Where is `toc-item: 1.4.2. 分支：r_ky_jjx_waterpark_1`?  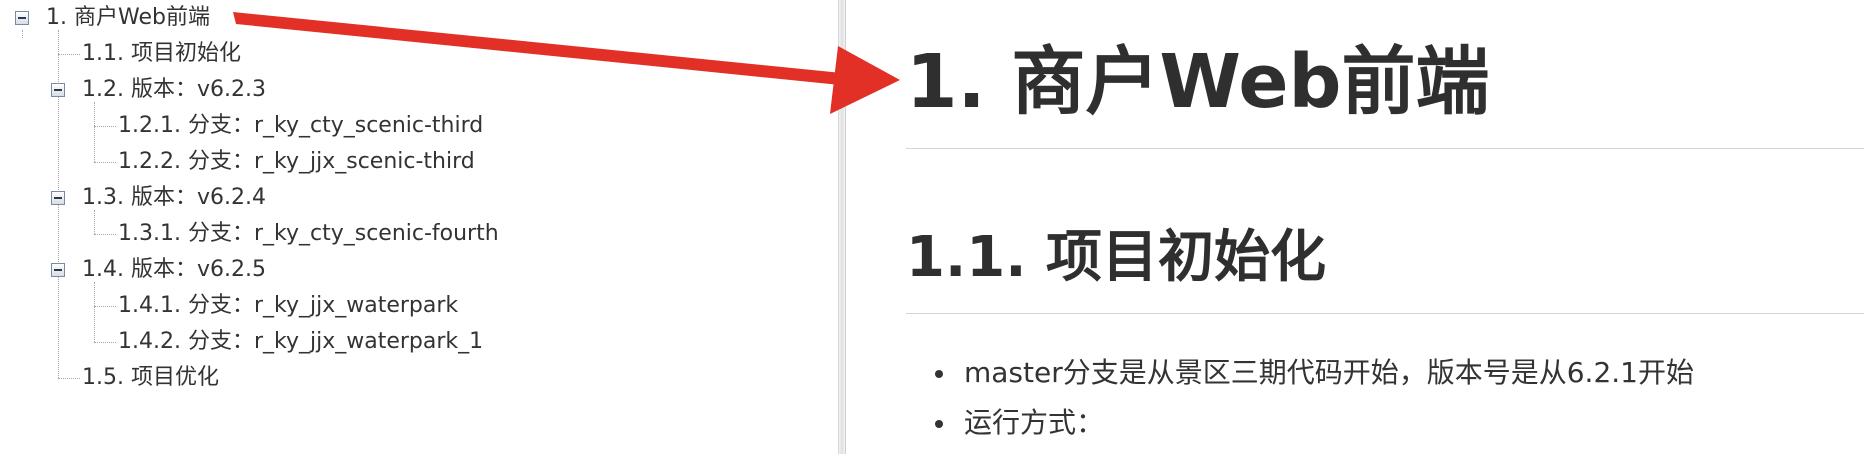 toc-item: 1.4.2. 分支：r_ky_jjx_waterpark_1 is located at coordinates (300, 342).